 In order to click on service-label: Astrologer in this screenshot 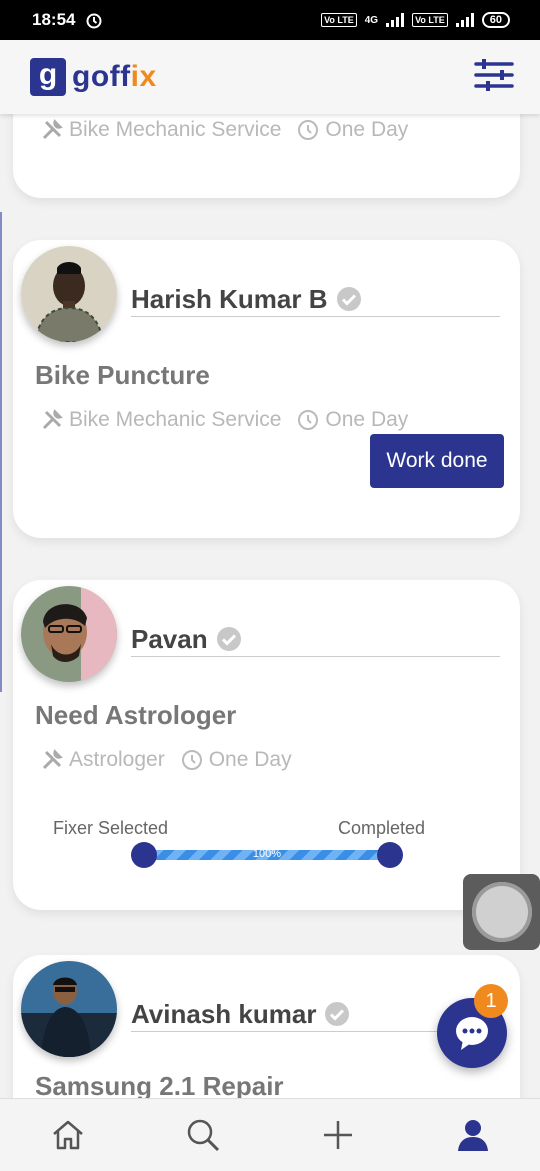, I will do `click(117, 759)`.